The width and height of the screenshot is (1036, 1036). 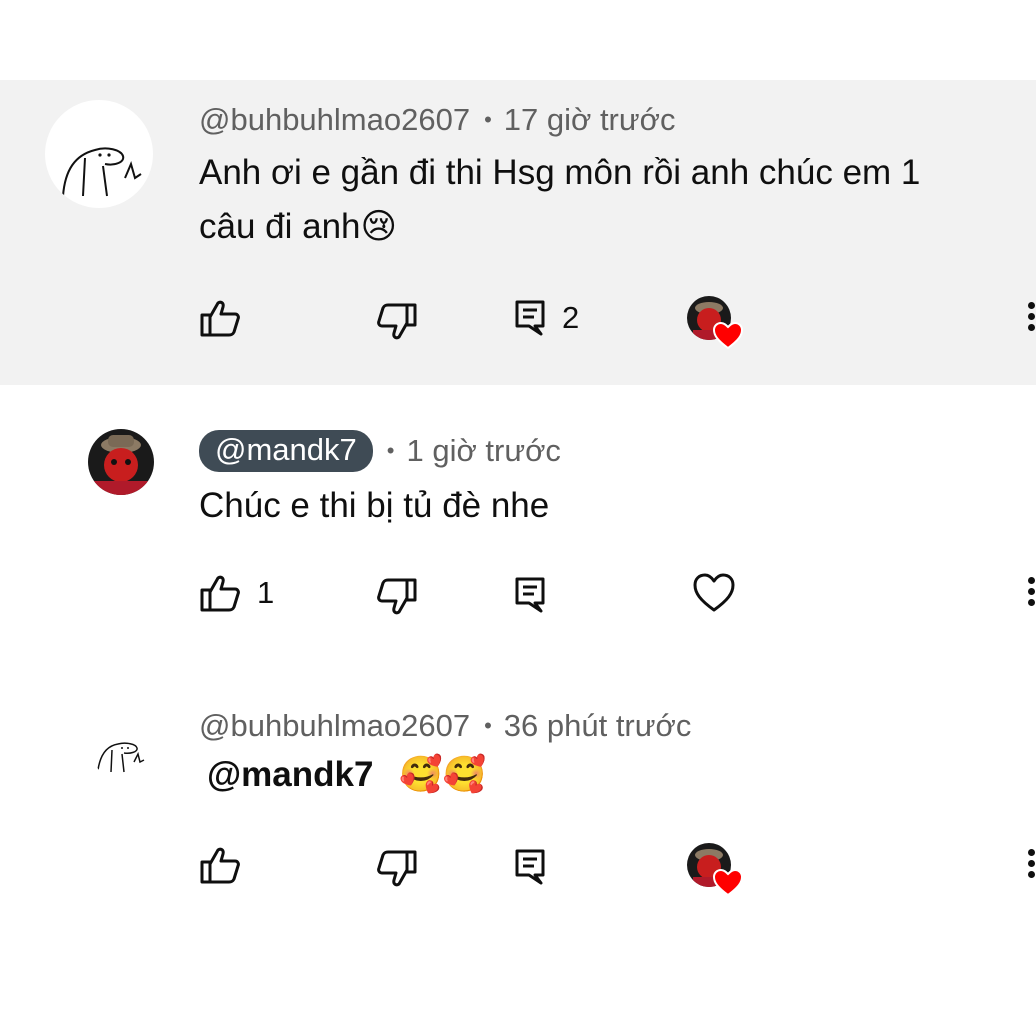 What do you see at coordinates (483, 450) in the screenshot?
I see `comment-time: 1 giờ trước` at bounding box center [483, 450].